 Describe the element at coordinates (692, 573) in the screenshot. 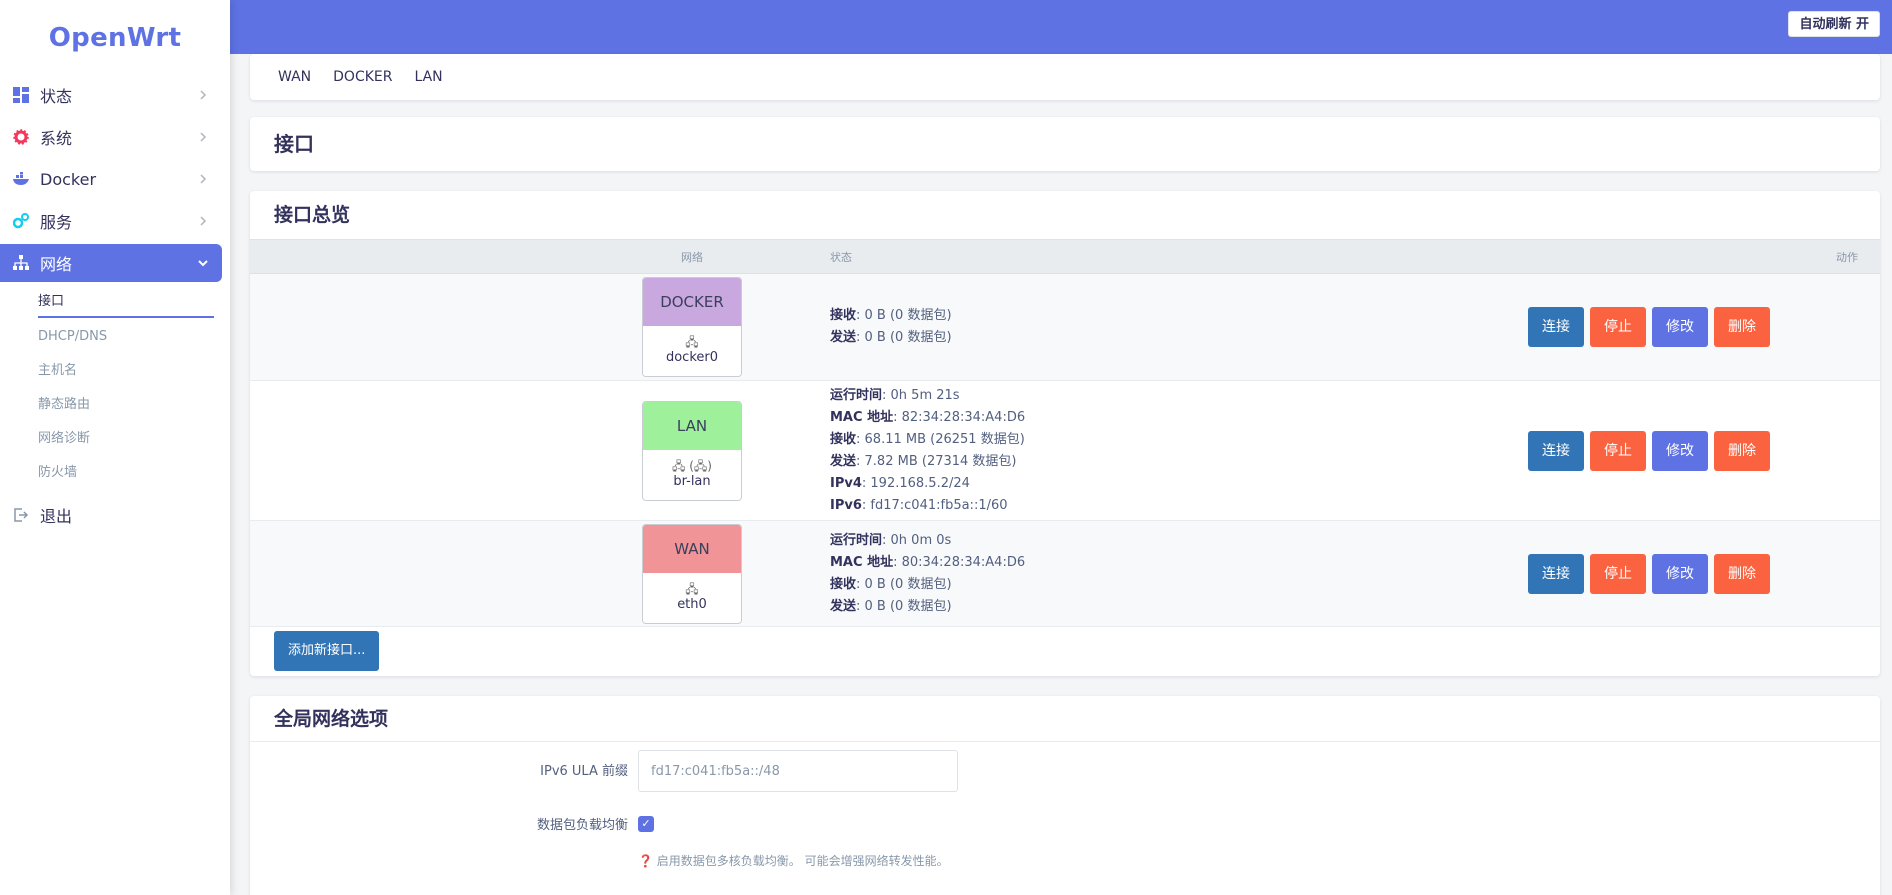

I see `interface-badge-wan: WAN 🖧 eth0` at that location.